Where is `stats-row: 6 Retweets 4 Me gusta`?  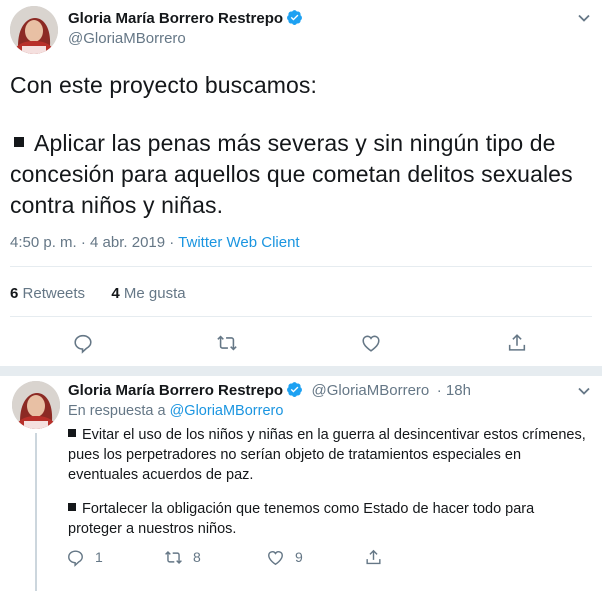 stats-row: 6 Retweets 4 Me gusta is located at coordinates (98, 293).